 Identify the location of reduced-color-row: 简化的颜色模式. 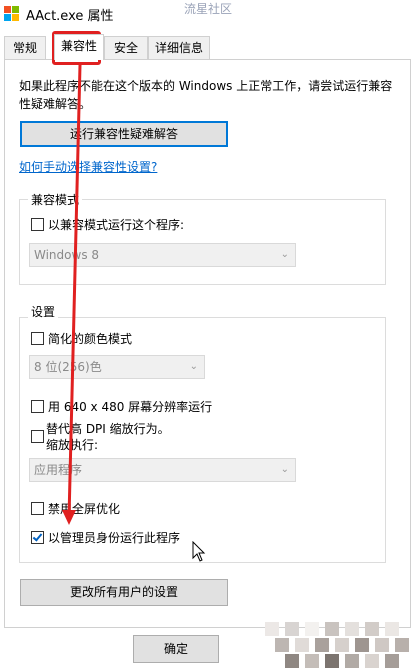
(81, 338).